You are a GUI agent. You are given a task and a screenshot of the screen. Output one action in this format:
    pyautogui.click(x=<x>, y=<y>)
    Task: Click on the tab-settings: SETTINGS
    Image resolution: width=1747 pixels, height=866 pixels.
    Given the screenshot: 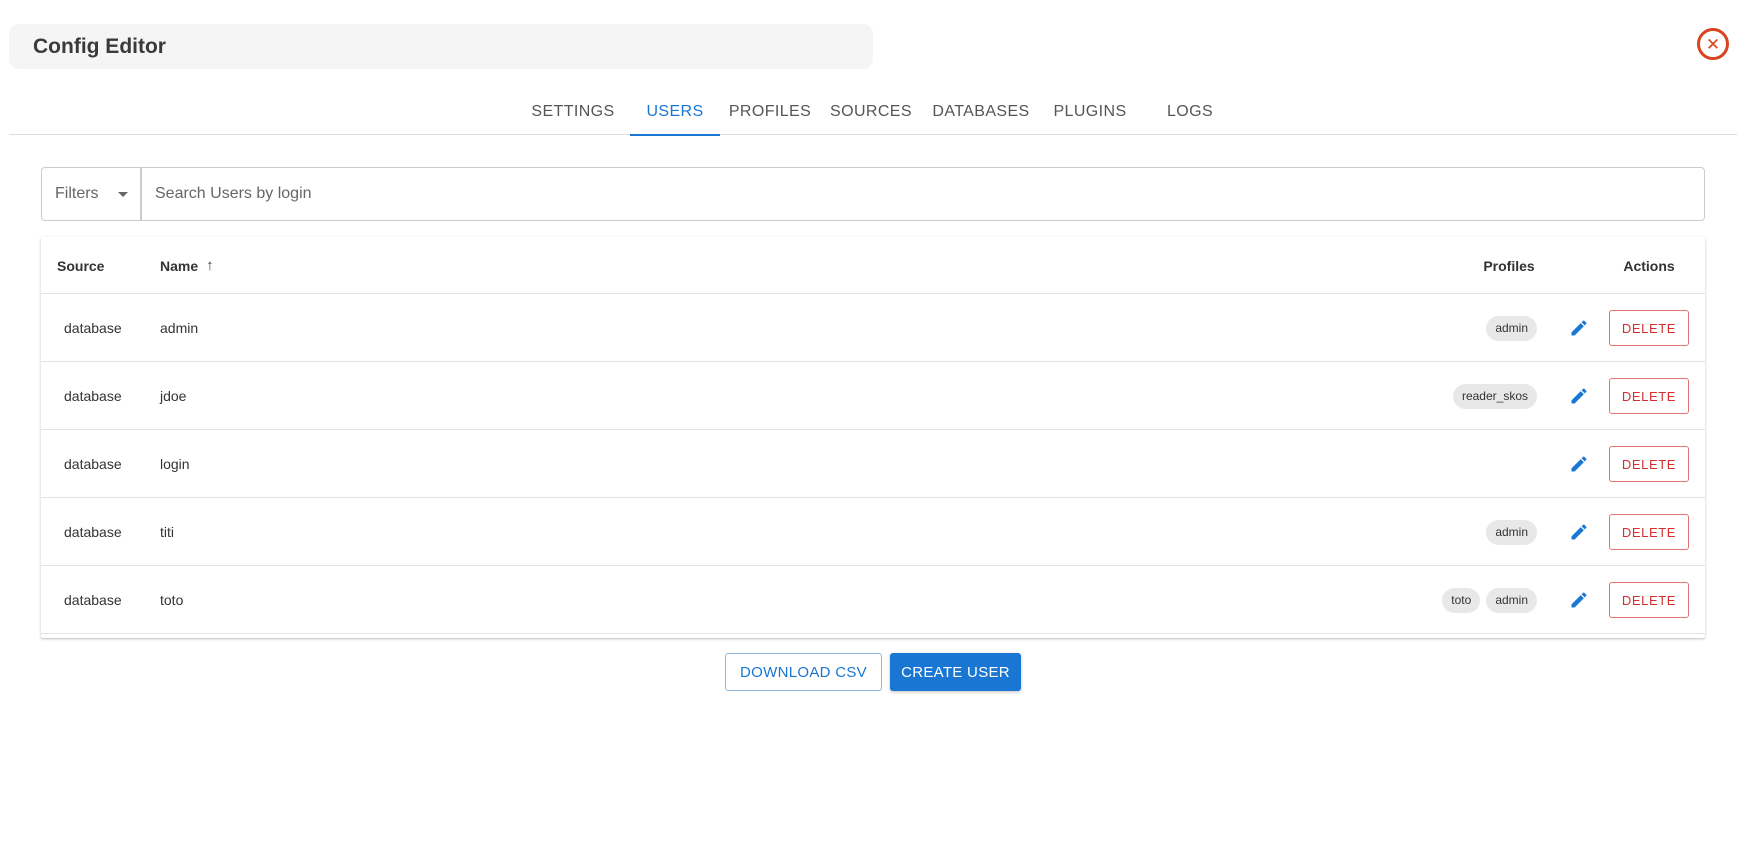 What is the action you would take?
    pyautogui.click(x=573, y=111)
    